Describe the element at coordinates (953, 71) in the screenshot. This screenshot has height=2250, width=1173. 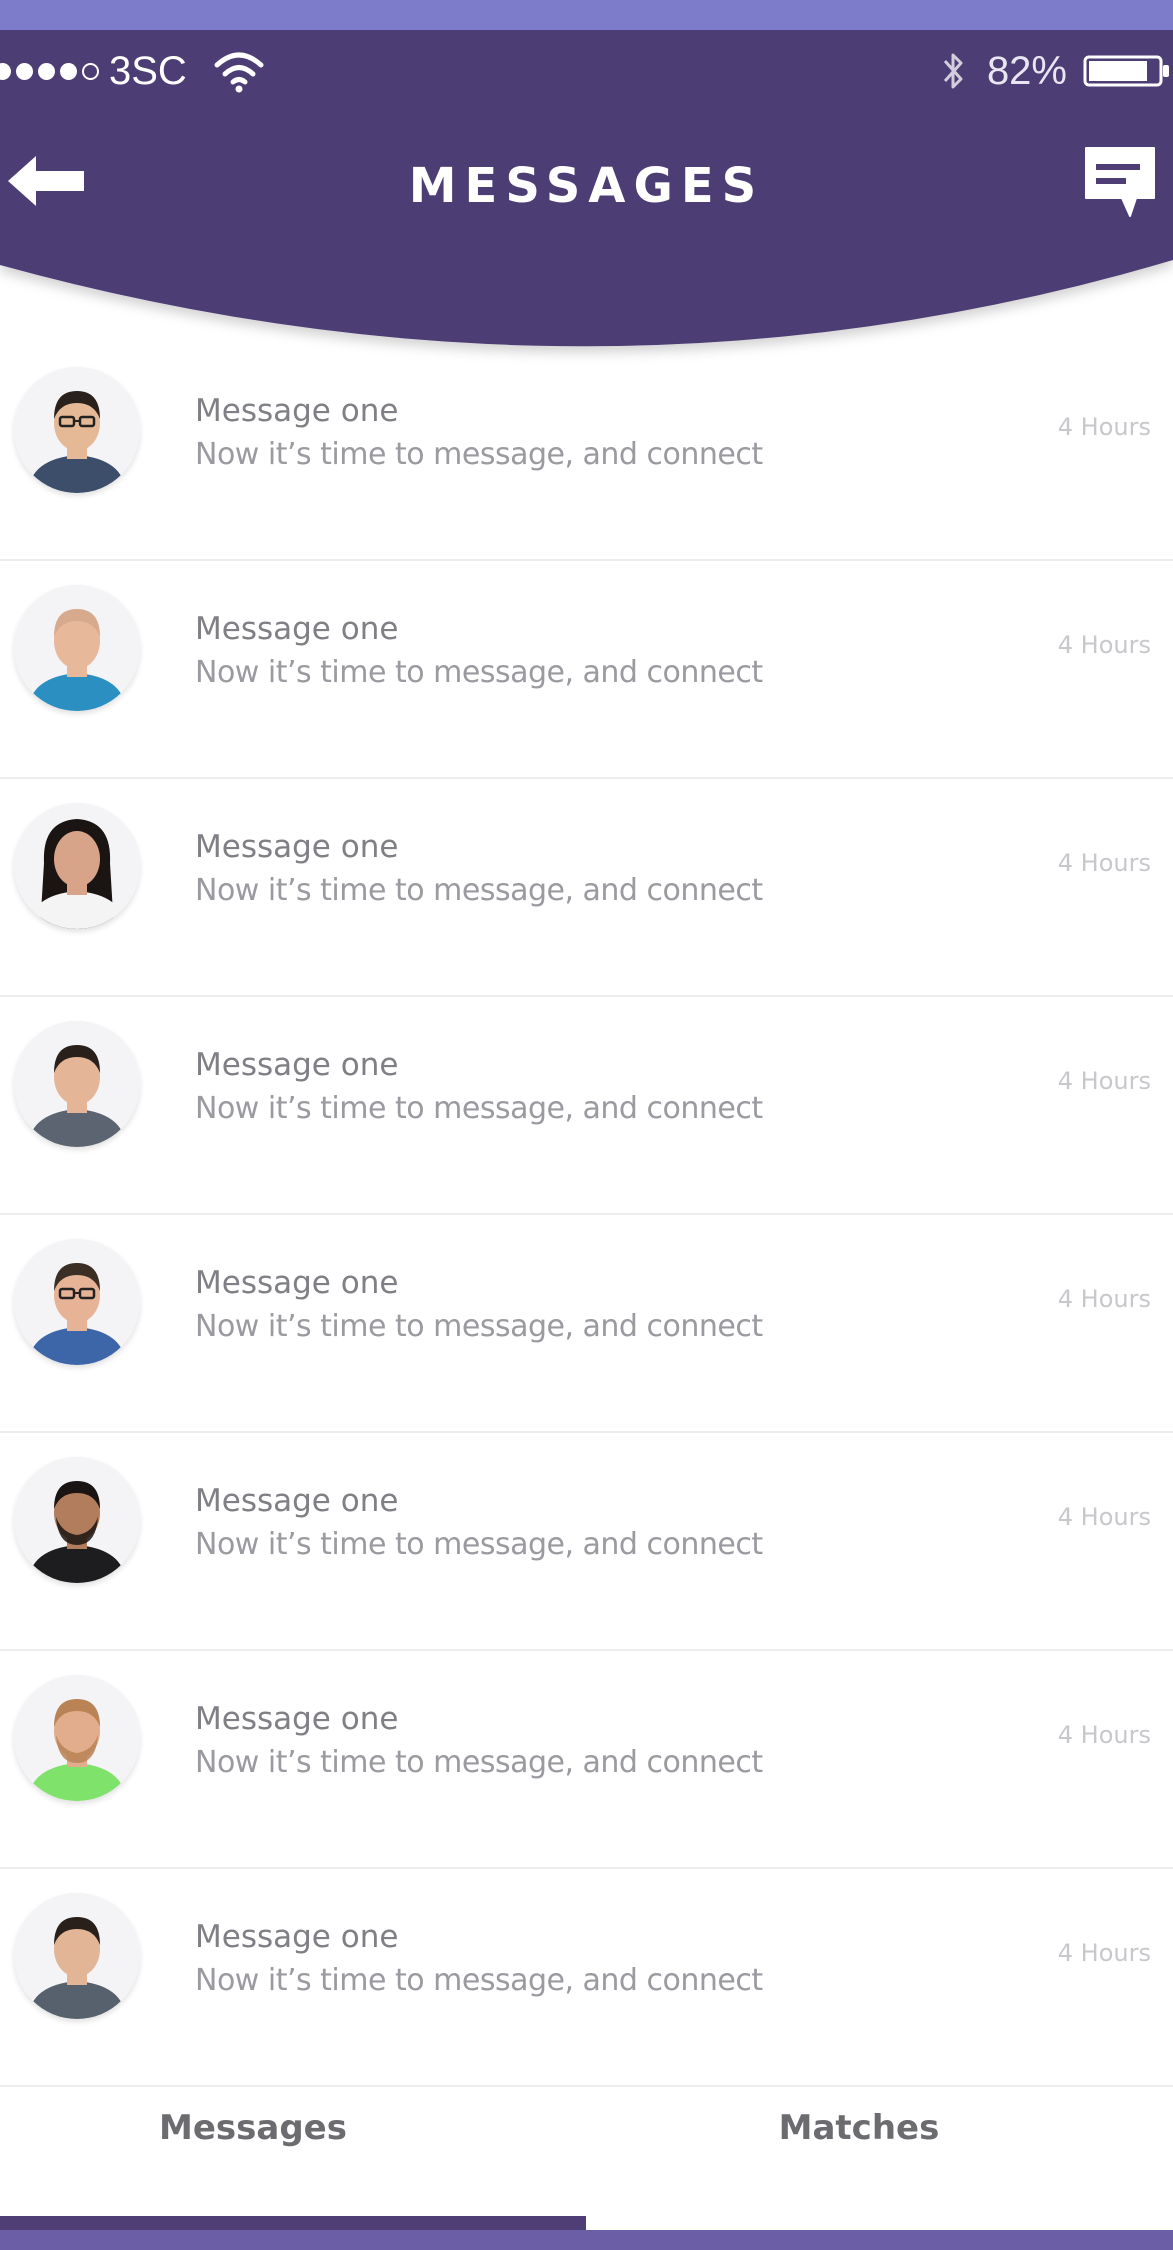
I see `bluetooth-icon` at that location.